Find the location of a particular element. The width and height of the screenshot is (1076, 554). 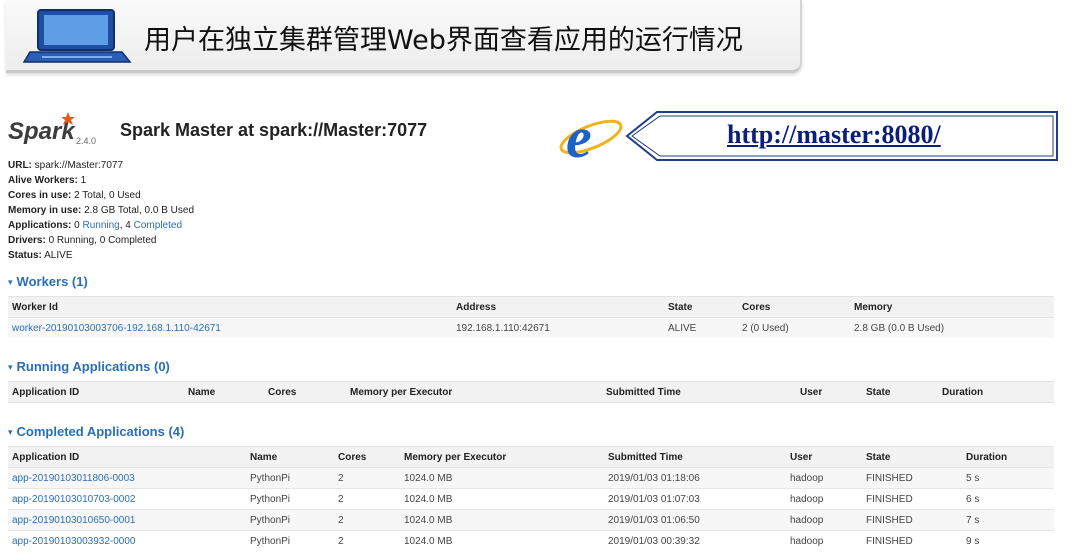

column-header: Worker Id is located at coordinates (230, 307).